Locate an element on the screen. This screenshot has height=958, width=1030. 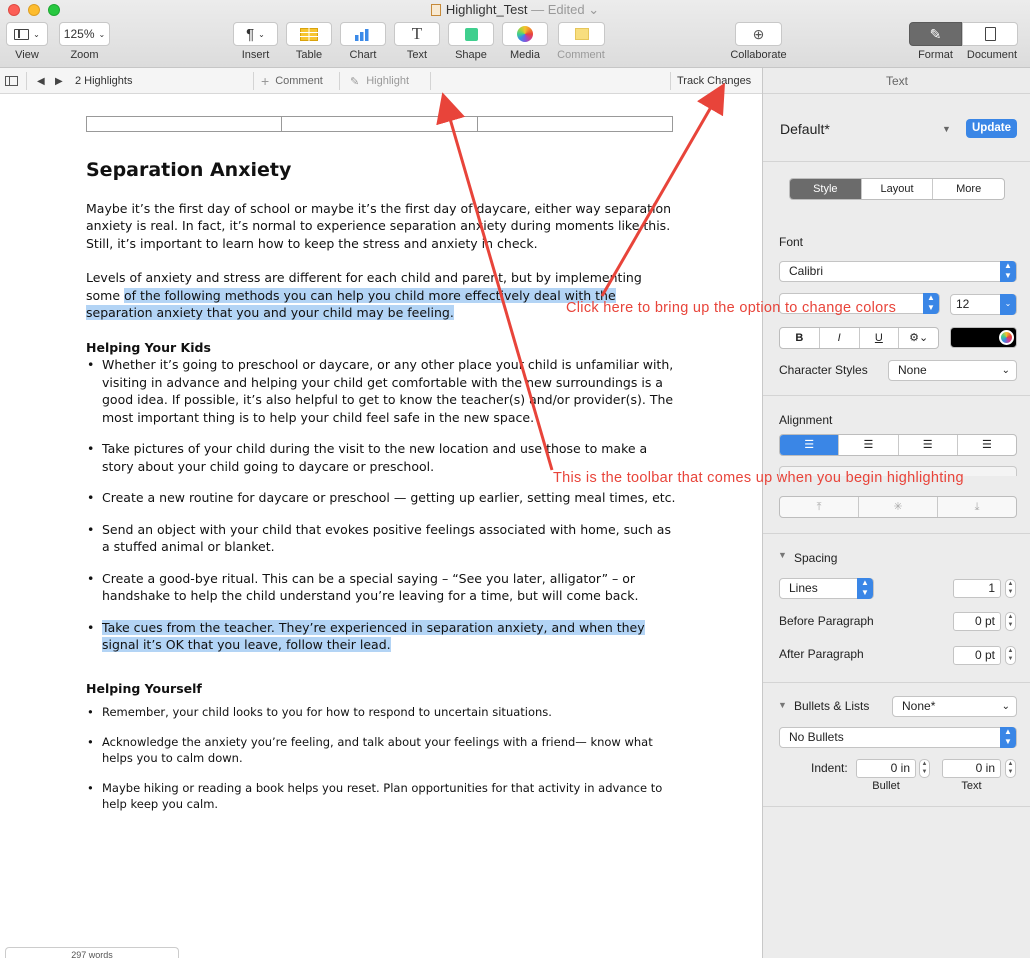
after-paragraph-field: 0 pt is located at coordinates (977, 655).